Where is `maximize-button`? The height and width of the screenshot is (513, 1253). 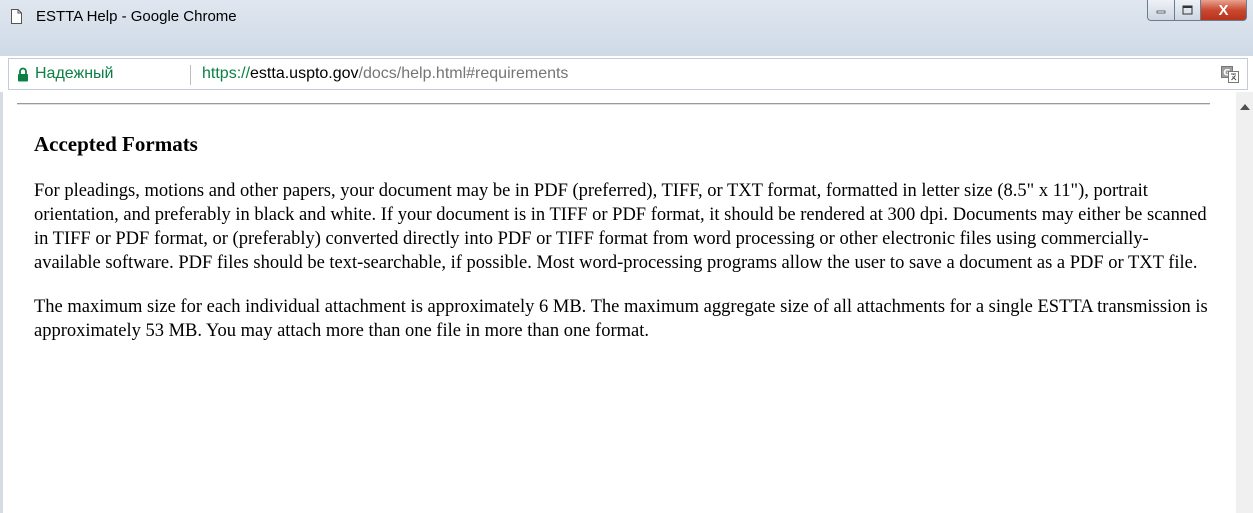 maximize-button is located at coordinates (1188, 10).